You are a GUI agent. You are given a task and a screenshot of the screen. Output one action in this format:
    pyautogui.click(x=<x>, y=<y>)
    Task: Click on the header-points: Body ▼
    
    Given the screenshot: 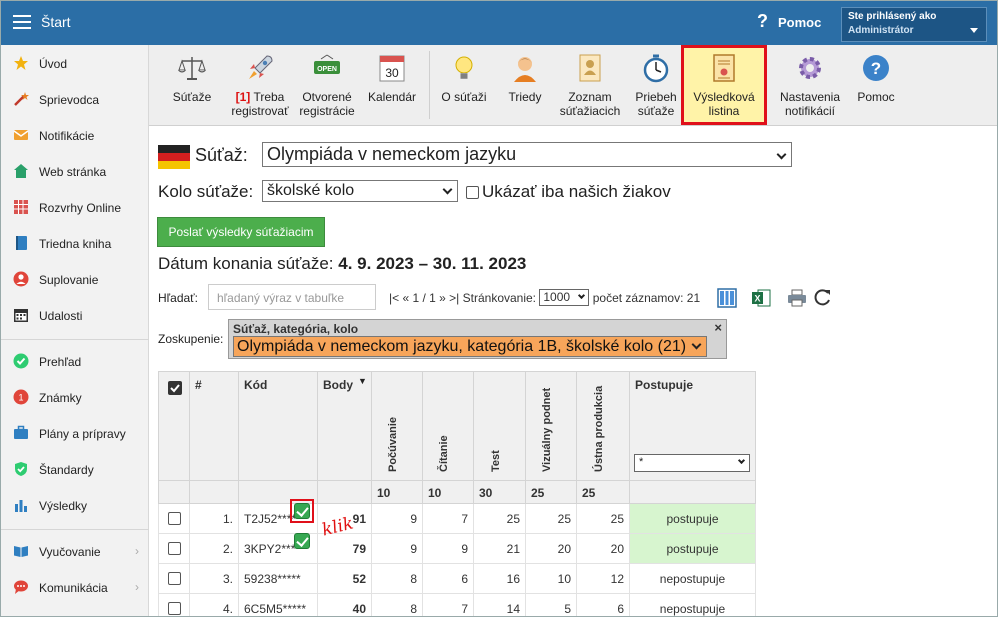 What is the action you would take?
    pyautogui.click(x=345, y=426)
    